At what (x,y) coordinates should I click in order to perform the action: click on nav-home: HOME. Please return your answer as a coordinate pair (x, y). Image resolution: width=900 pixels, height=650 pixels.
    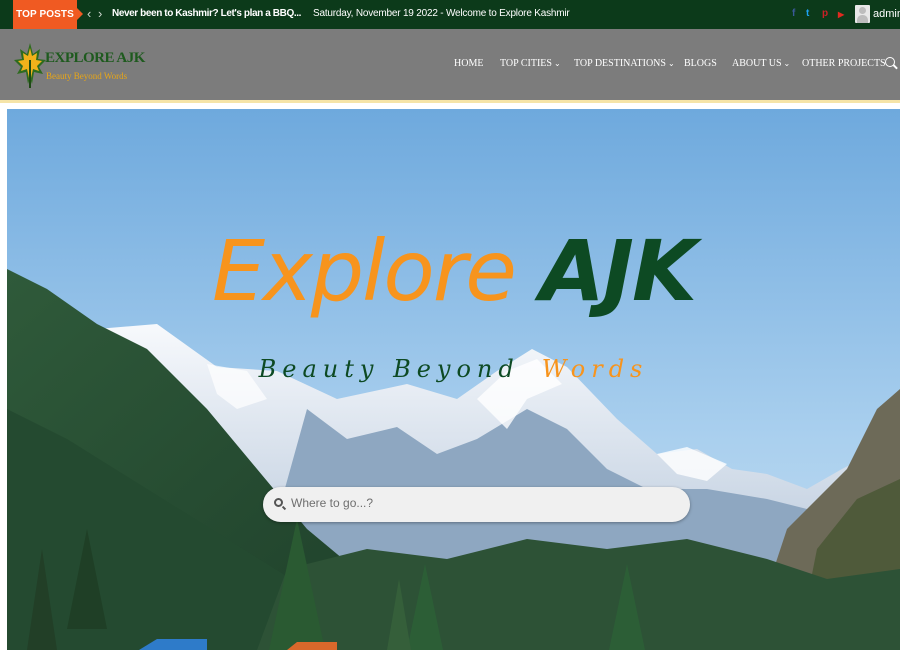
    Looking at the image, I should click on (468, 63).